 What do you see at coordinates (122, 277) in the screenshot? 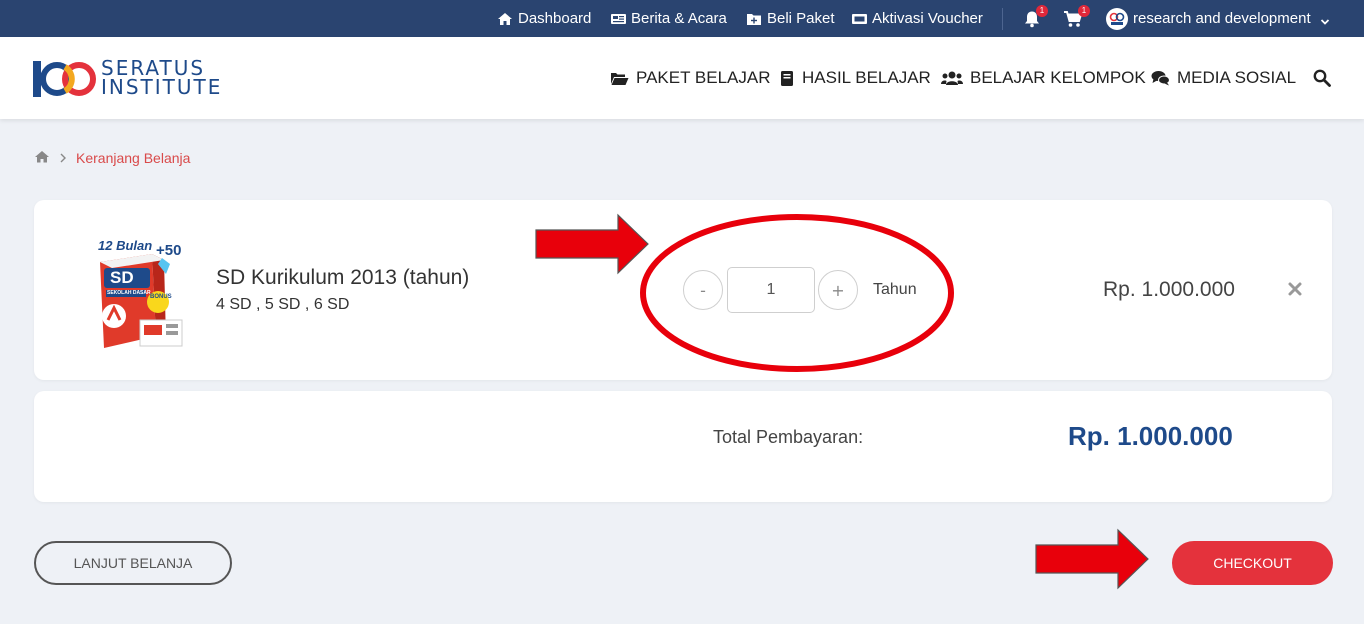
I see `box-text-main: SD` at bounding box center [122, 277].